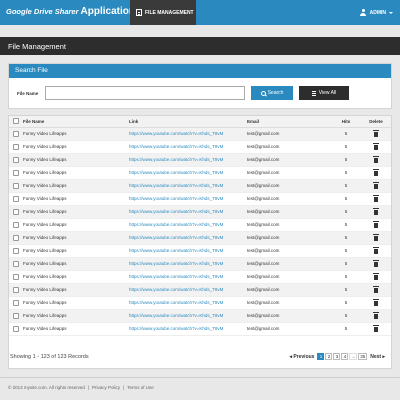 Image resolution: width=400 pixels, height=400 pixels. What do you see at coordinates (327, 93) in the screenshot?
I see `view-all-button-label: View All` at bounding box center [327, 93].